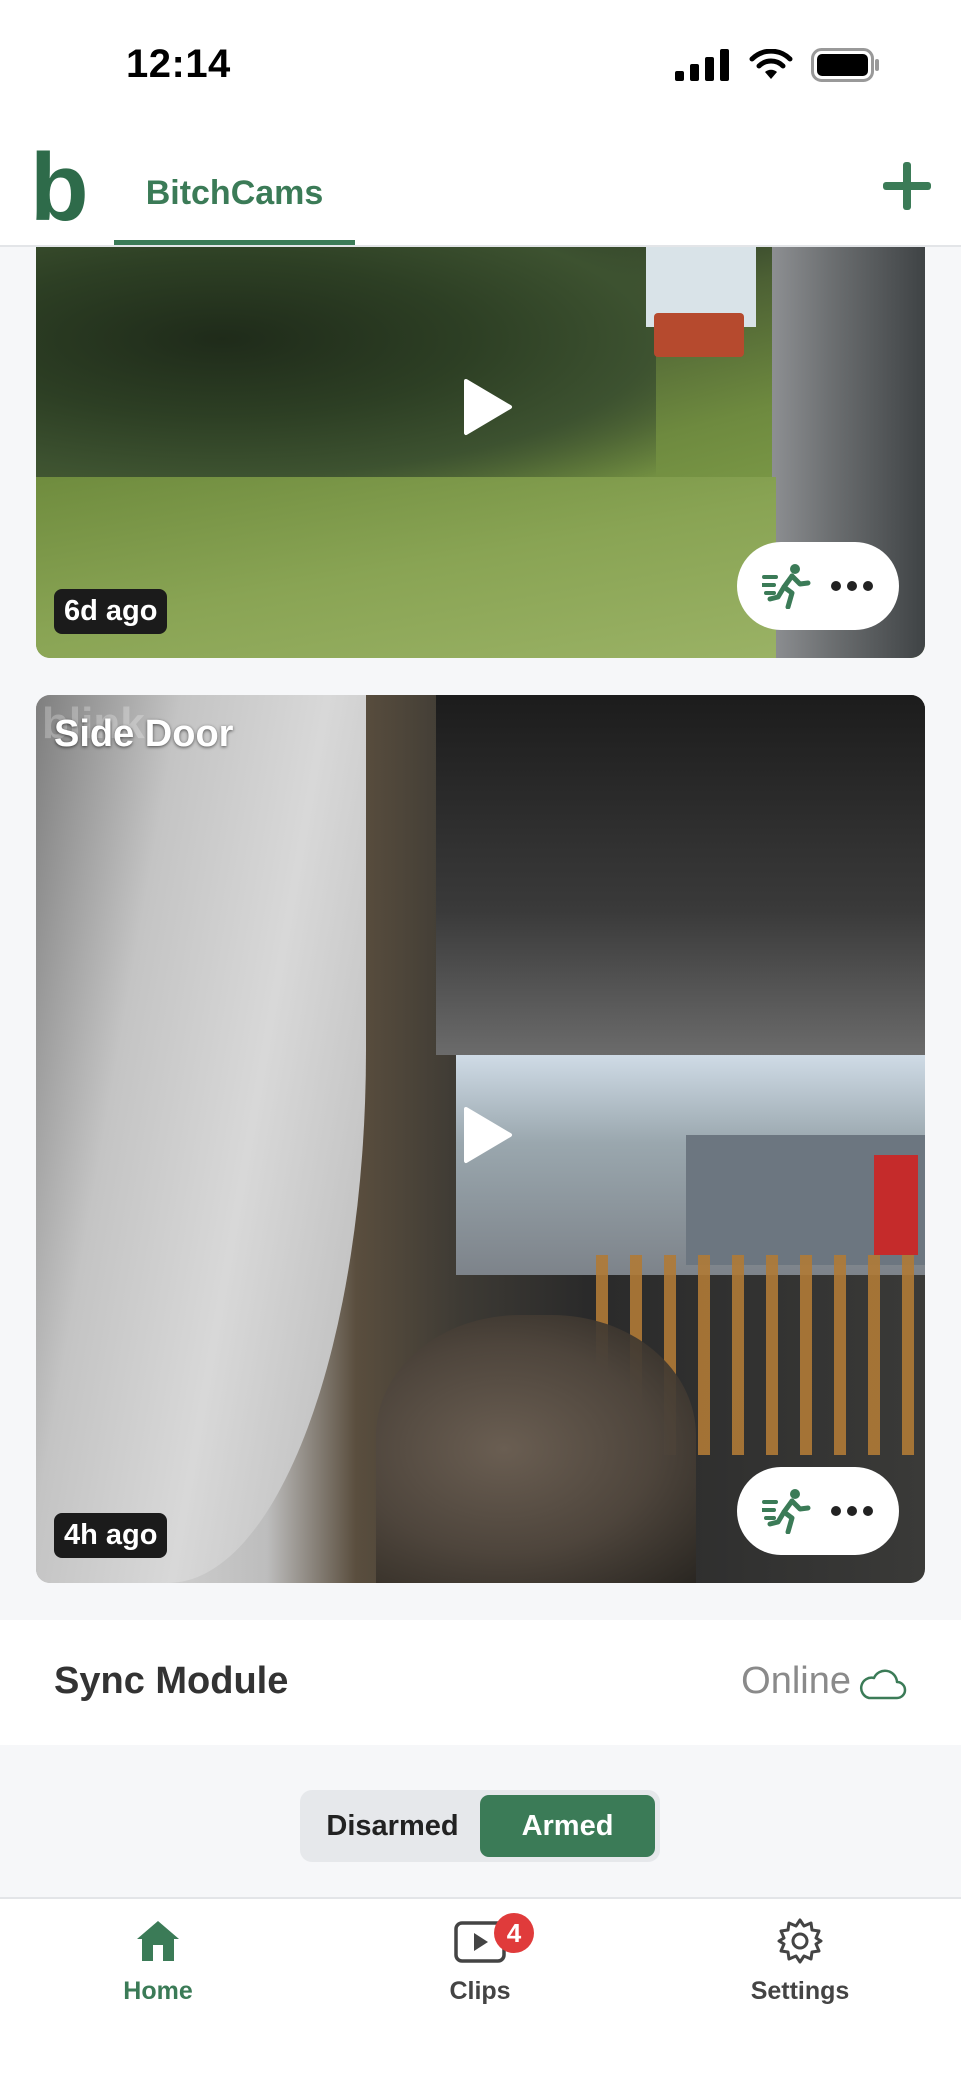  I want to click on nav-clips-label: Clips, so click(480, 1991).